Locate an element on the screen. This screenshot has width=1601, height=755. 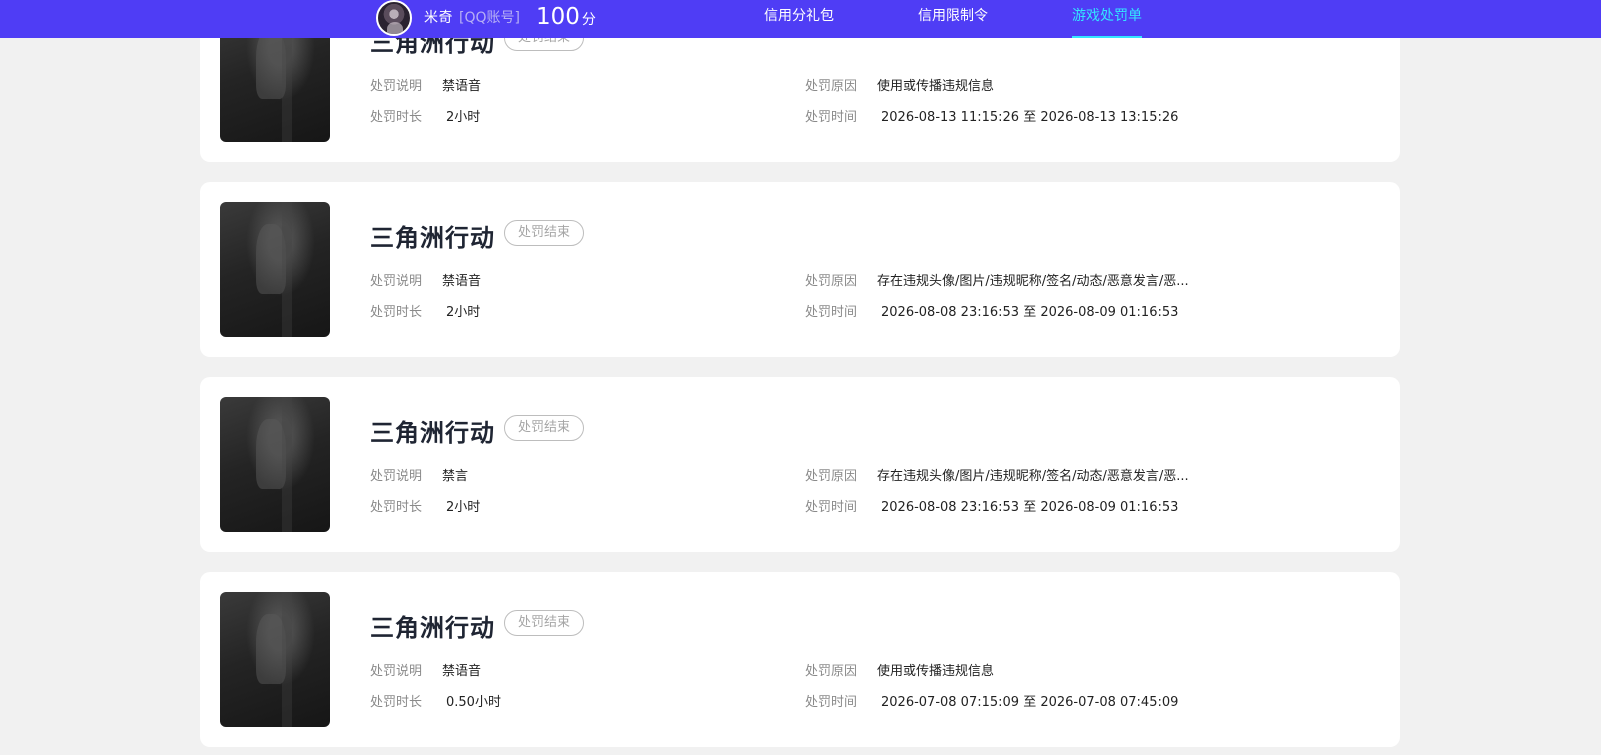
tab-credit-gift-pack: 信用分礼包 is located at coordinates (799, 19).